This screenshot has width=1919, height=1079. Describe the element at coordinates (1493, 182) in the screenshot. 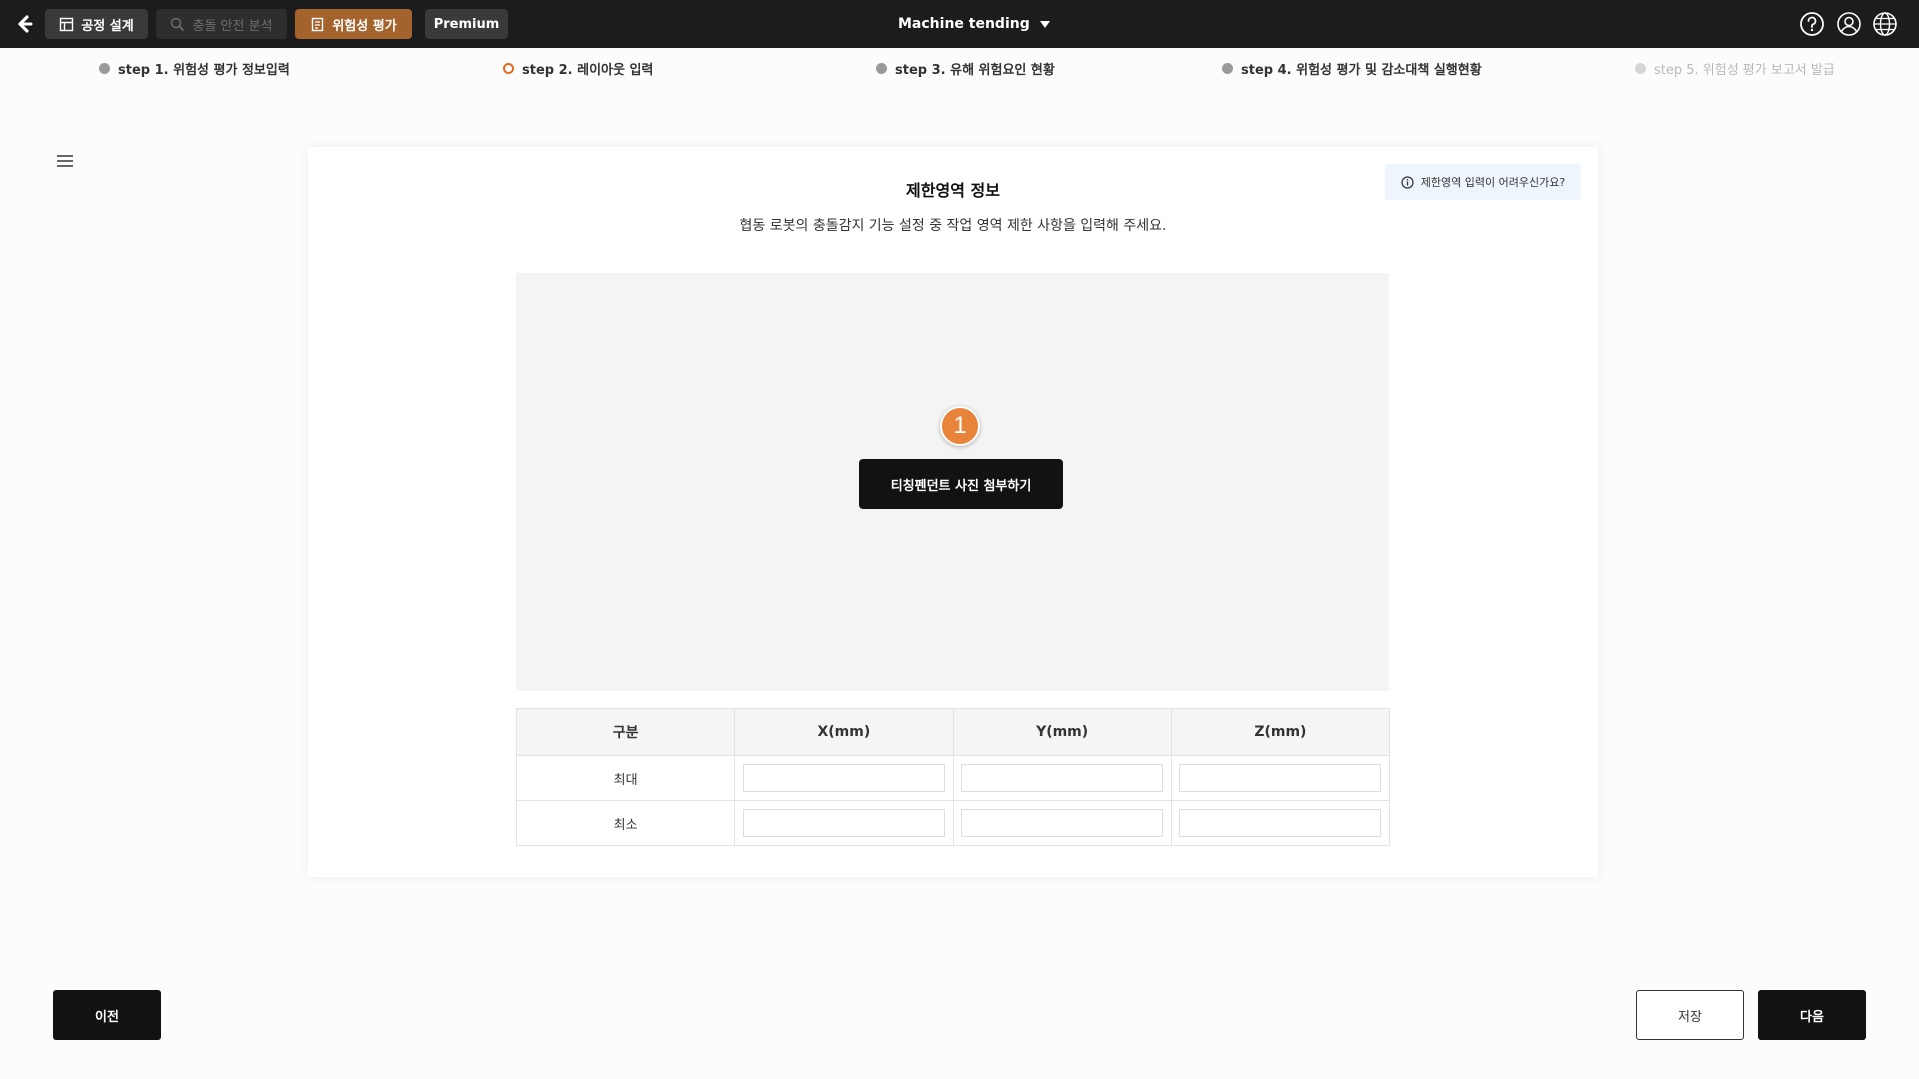

I see `help-chip-label: 제한영역 입력이 어려우신가요?` at that location.